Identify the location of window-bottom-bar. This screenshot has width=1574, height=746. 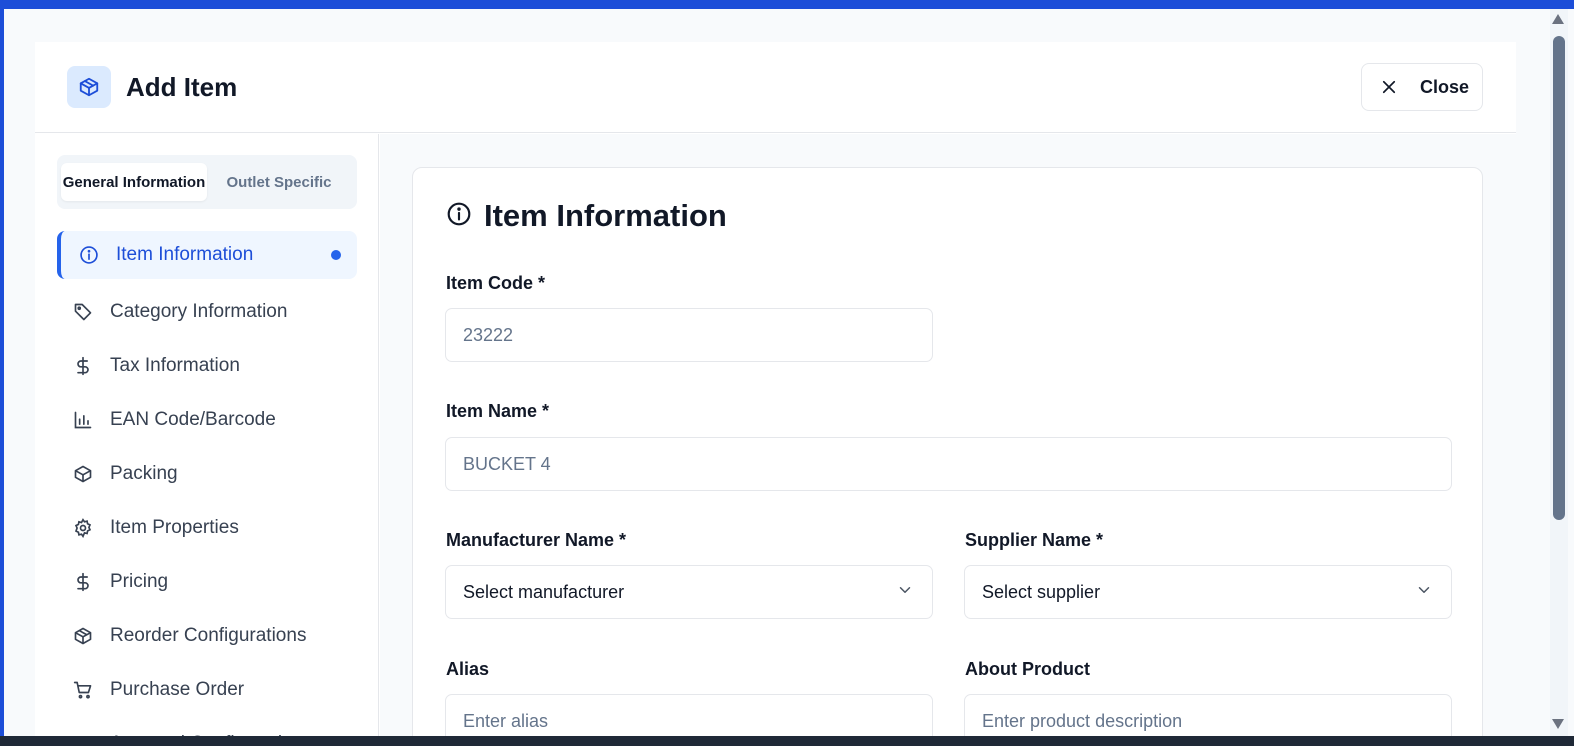
(787, 741).